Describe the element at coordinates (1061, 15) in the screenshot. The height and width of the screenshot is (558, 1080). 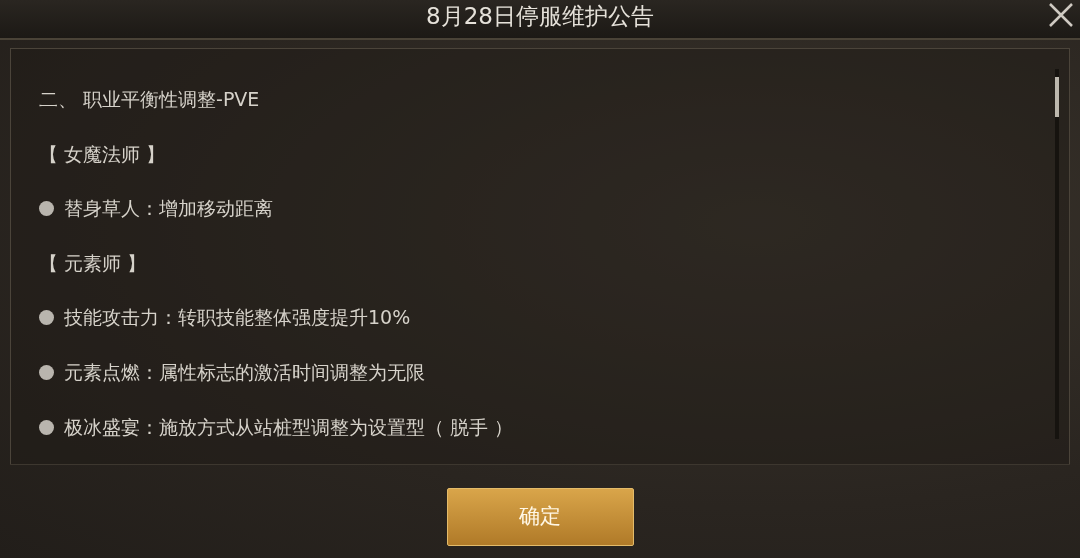
I see `close-icon` at that location.